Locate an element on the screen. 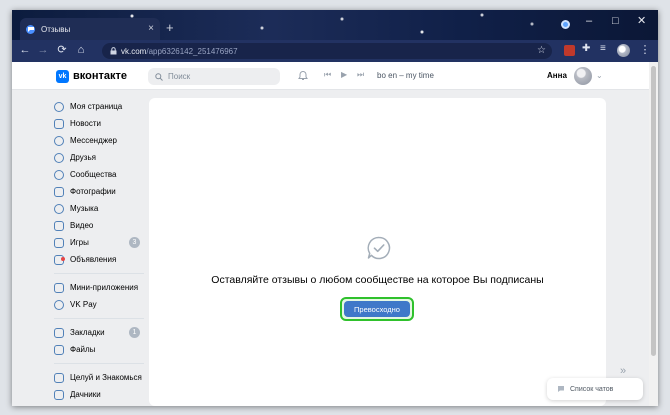 Image resolution: width=670 pixels, height=415 pixels. star-icon is located at coordinates (59, 332).